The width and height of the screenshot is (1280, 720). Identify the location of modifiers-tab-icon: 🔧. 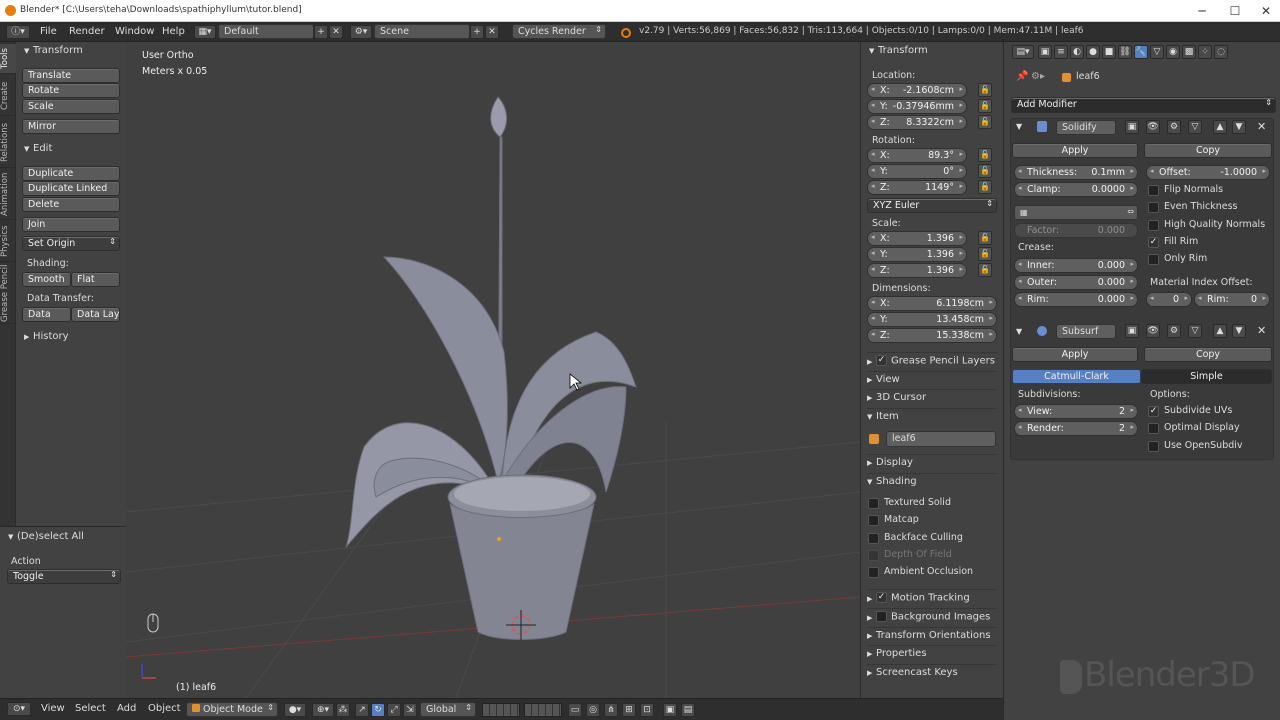
(1141, 52).